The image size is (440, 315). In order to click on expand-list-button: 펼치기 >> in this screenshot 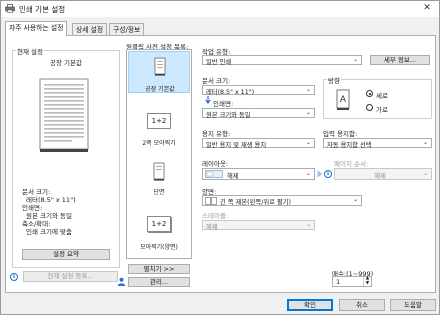, I will do `click(159, 269)`.